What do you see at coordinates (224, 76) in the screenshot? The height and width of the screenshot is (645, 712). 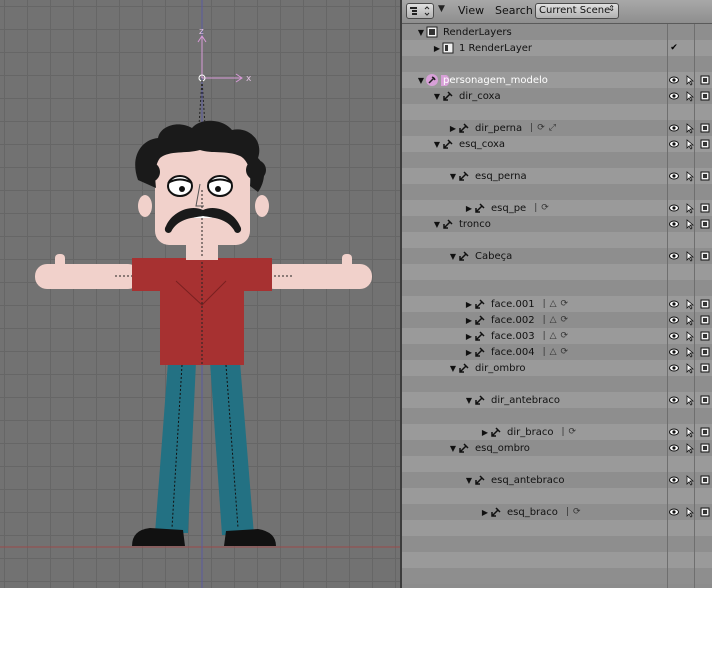 I see `transform-manipulator: z x` at bounding box center [224, 76].